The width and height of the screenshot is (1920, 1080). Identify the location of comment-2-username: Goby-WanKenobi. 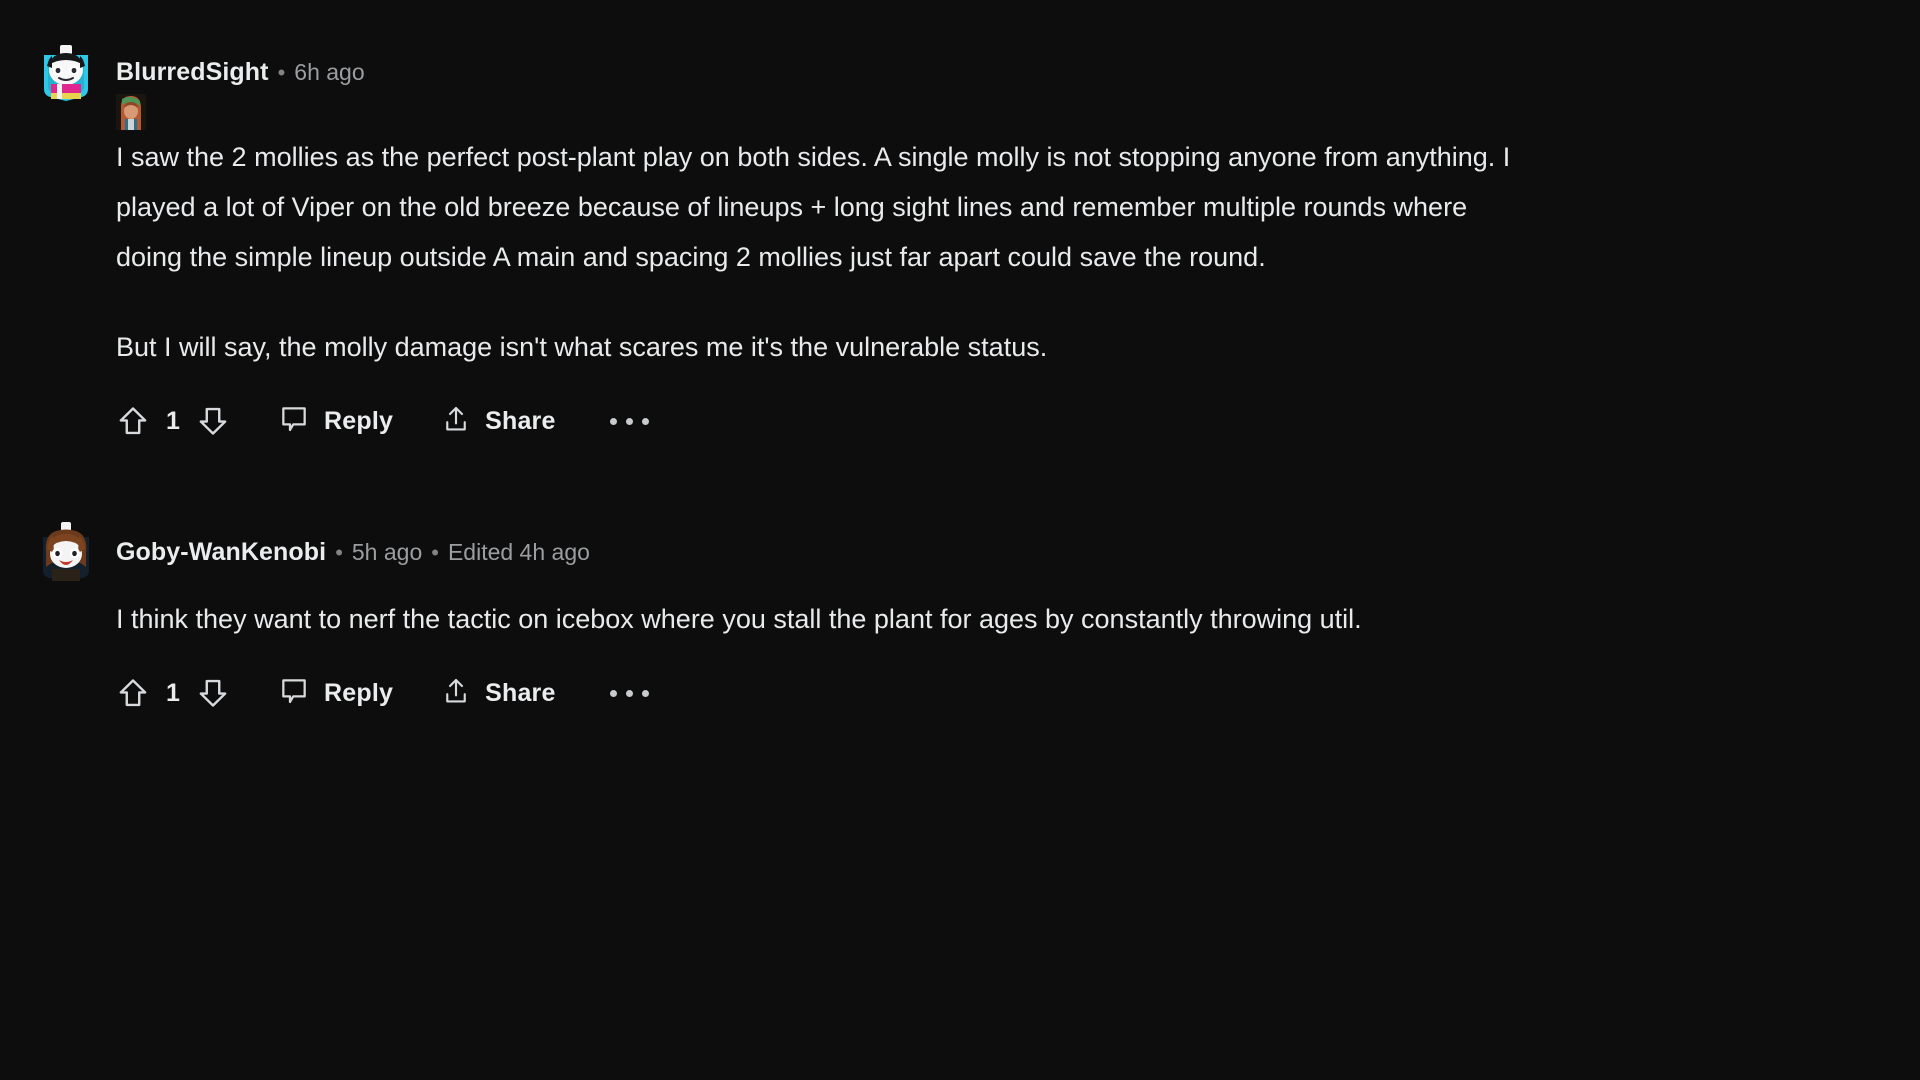
(221, 552).